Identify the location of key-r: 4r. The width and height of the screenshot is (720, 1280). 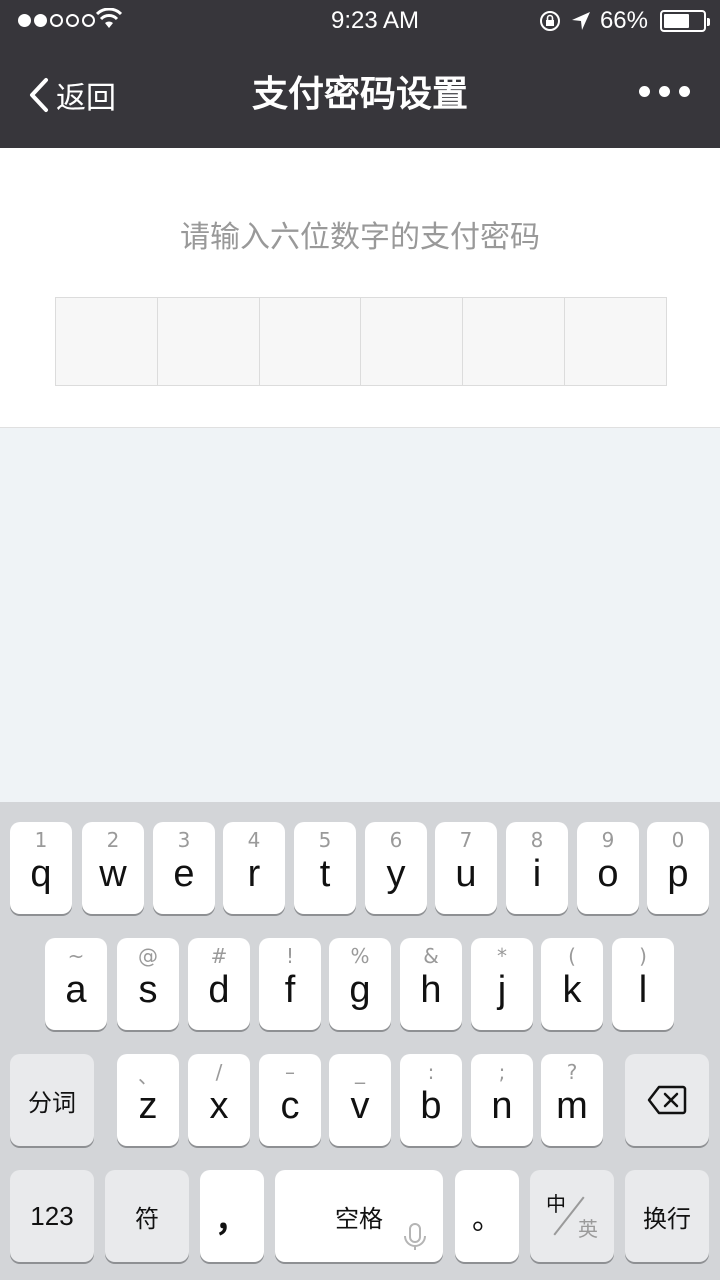
(254, 868).